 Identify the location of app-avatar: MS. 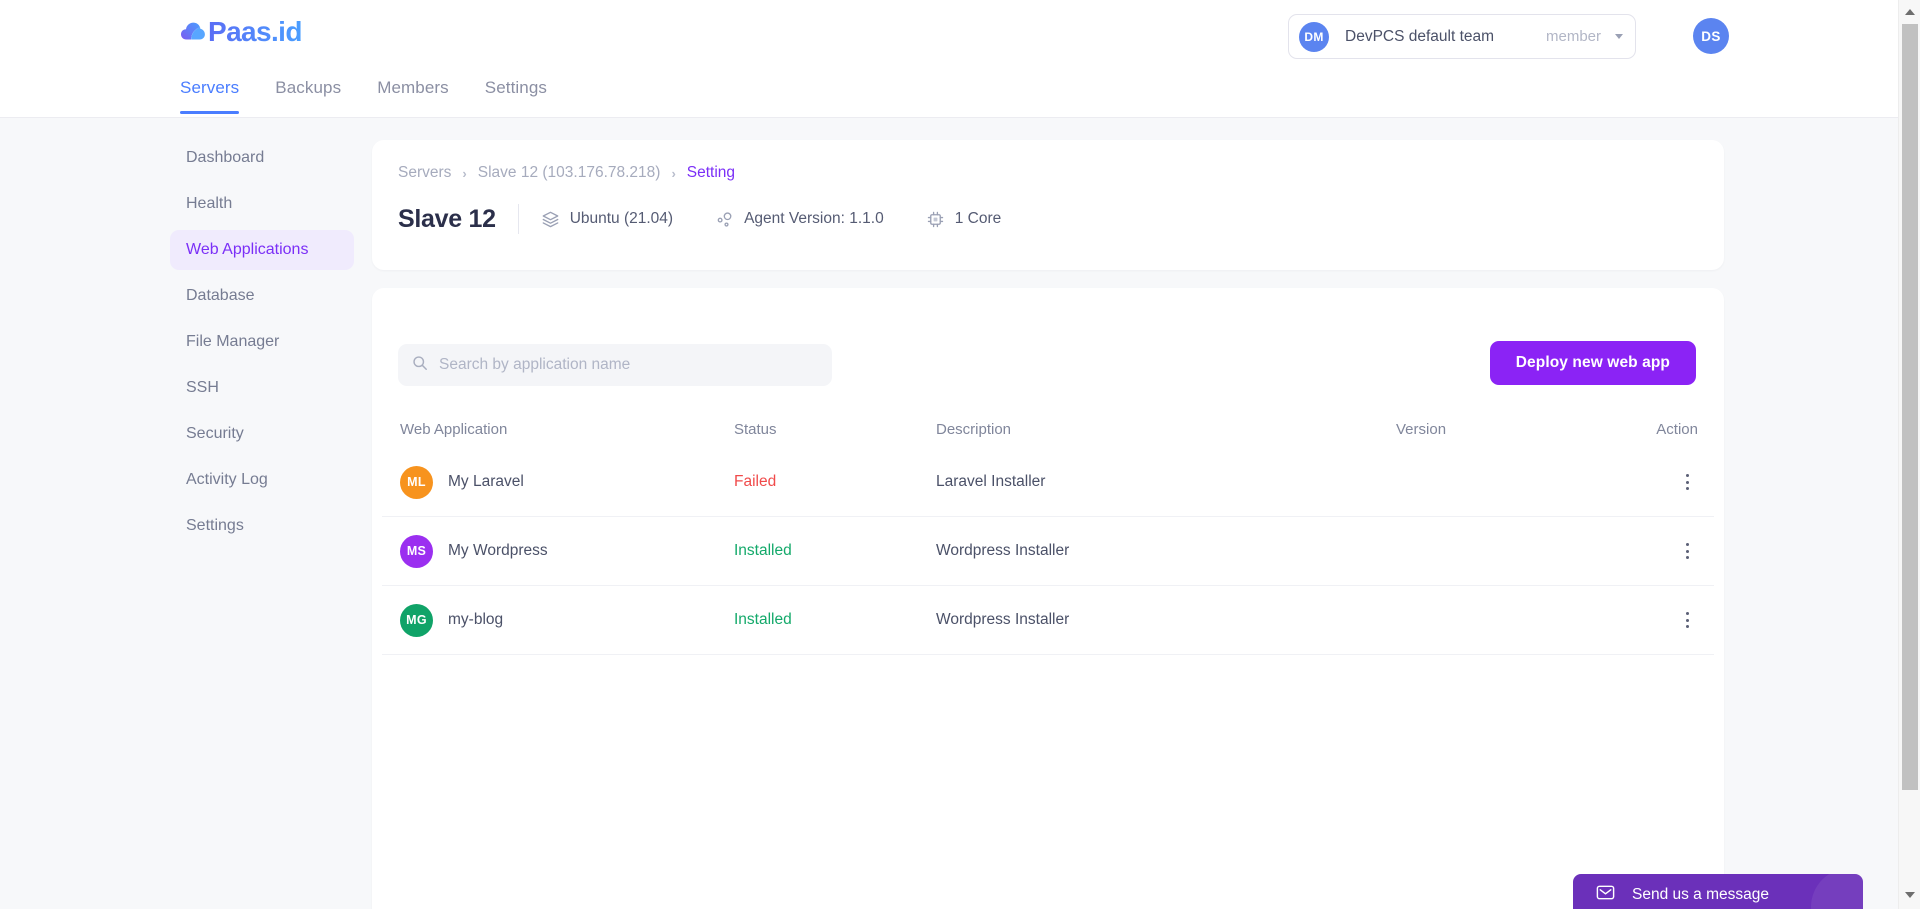
(416, 551).